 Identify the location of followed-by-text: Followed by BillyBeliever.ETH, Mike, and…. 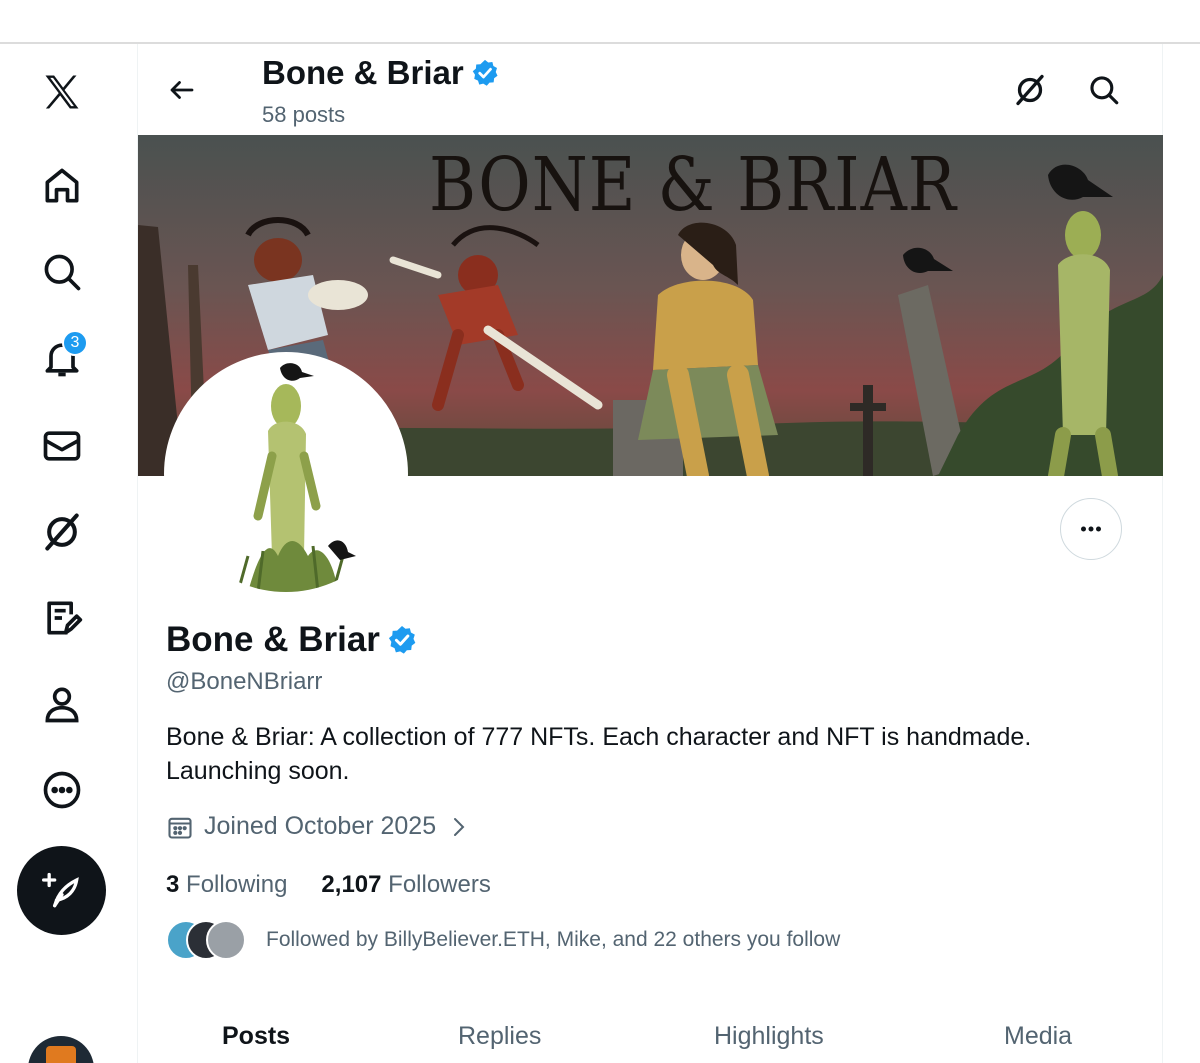
(553, 939).